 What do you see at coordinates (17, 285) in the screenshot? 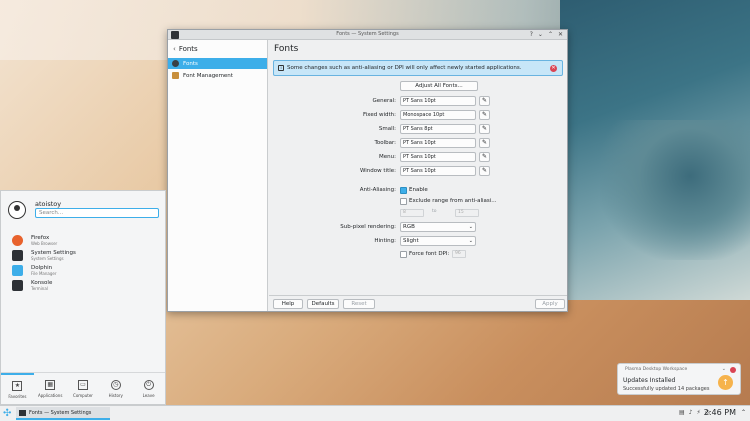
I see `terminal-icon` at bounding box center [17, 285].